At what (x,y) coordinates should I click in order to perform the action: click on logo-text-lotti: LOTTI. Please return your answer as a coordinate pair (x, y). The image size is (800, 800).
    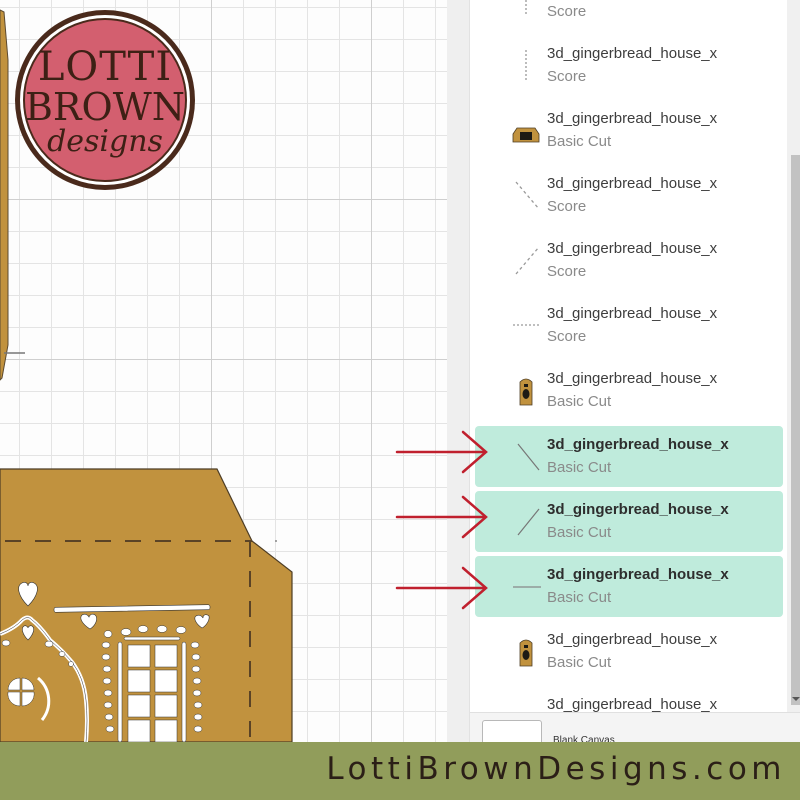
    Looking at the image, I should click on (105, 67).